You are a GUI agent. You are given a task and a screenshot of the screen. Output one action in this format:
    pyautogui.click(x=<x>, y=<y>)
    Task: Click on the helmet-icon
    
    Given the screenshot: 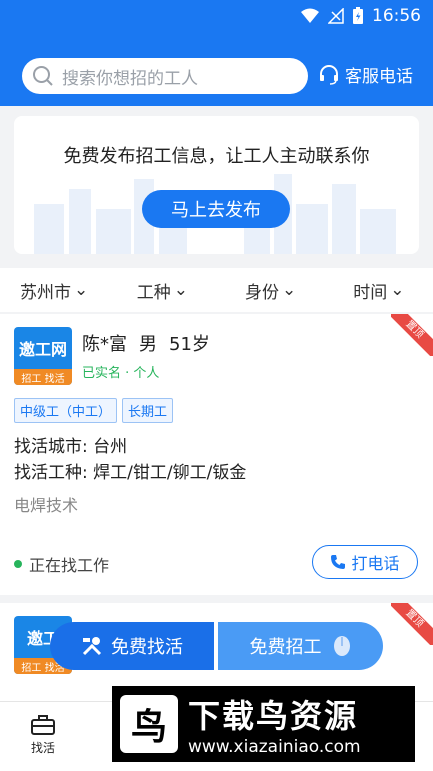 What is the action you would take?
    pyautogui.click(x=341, y=646)
    